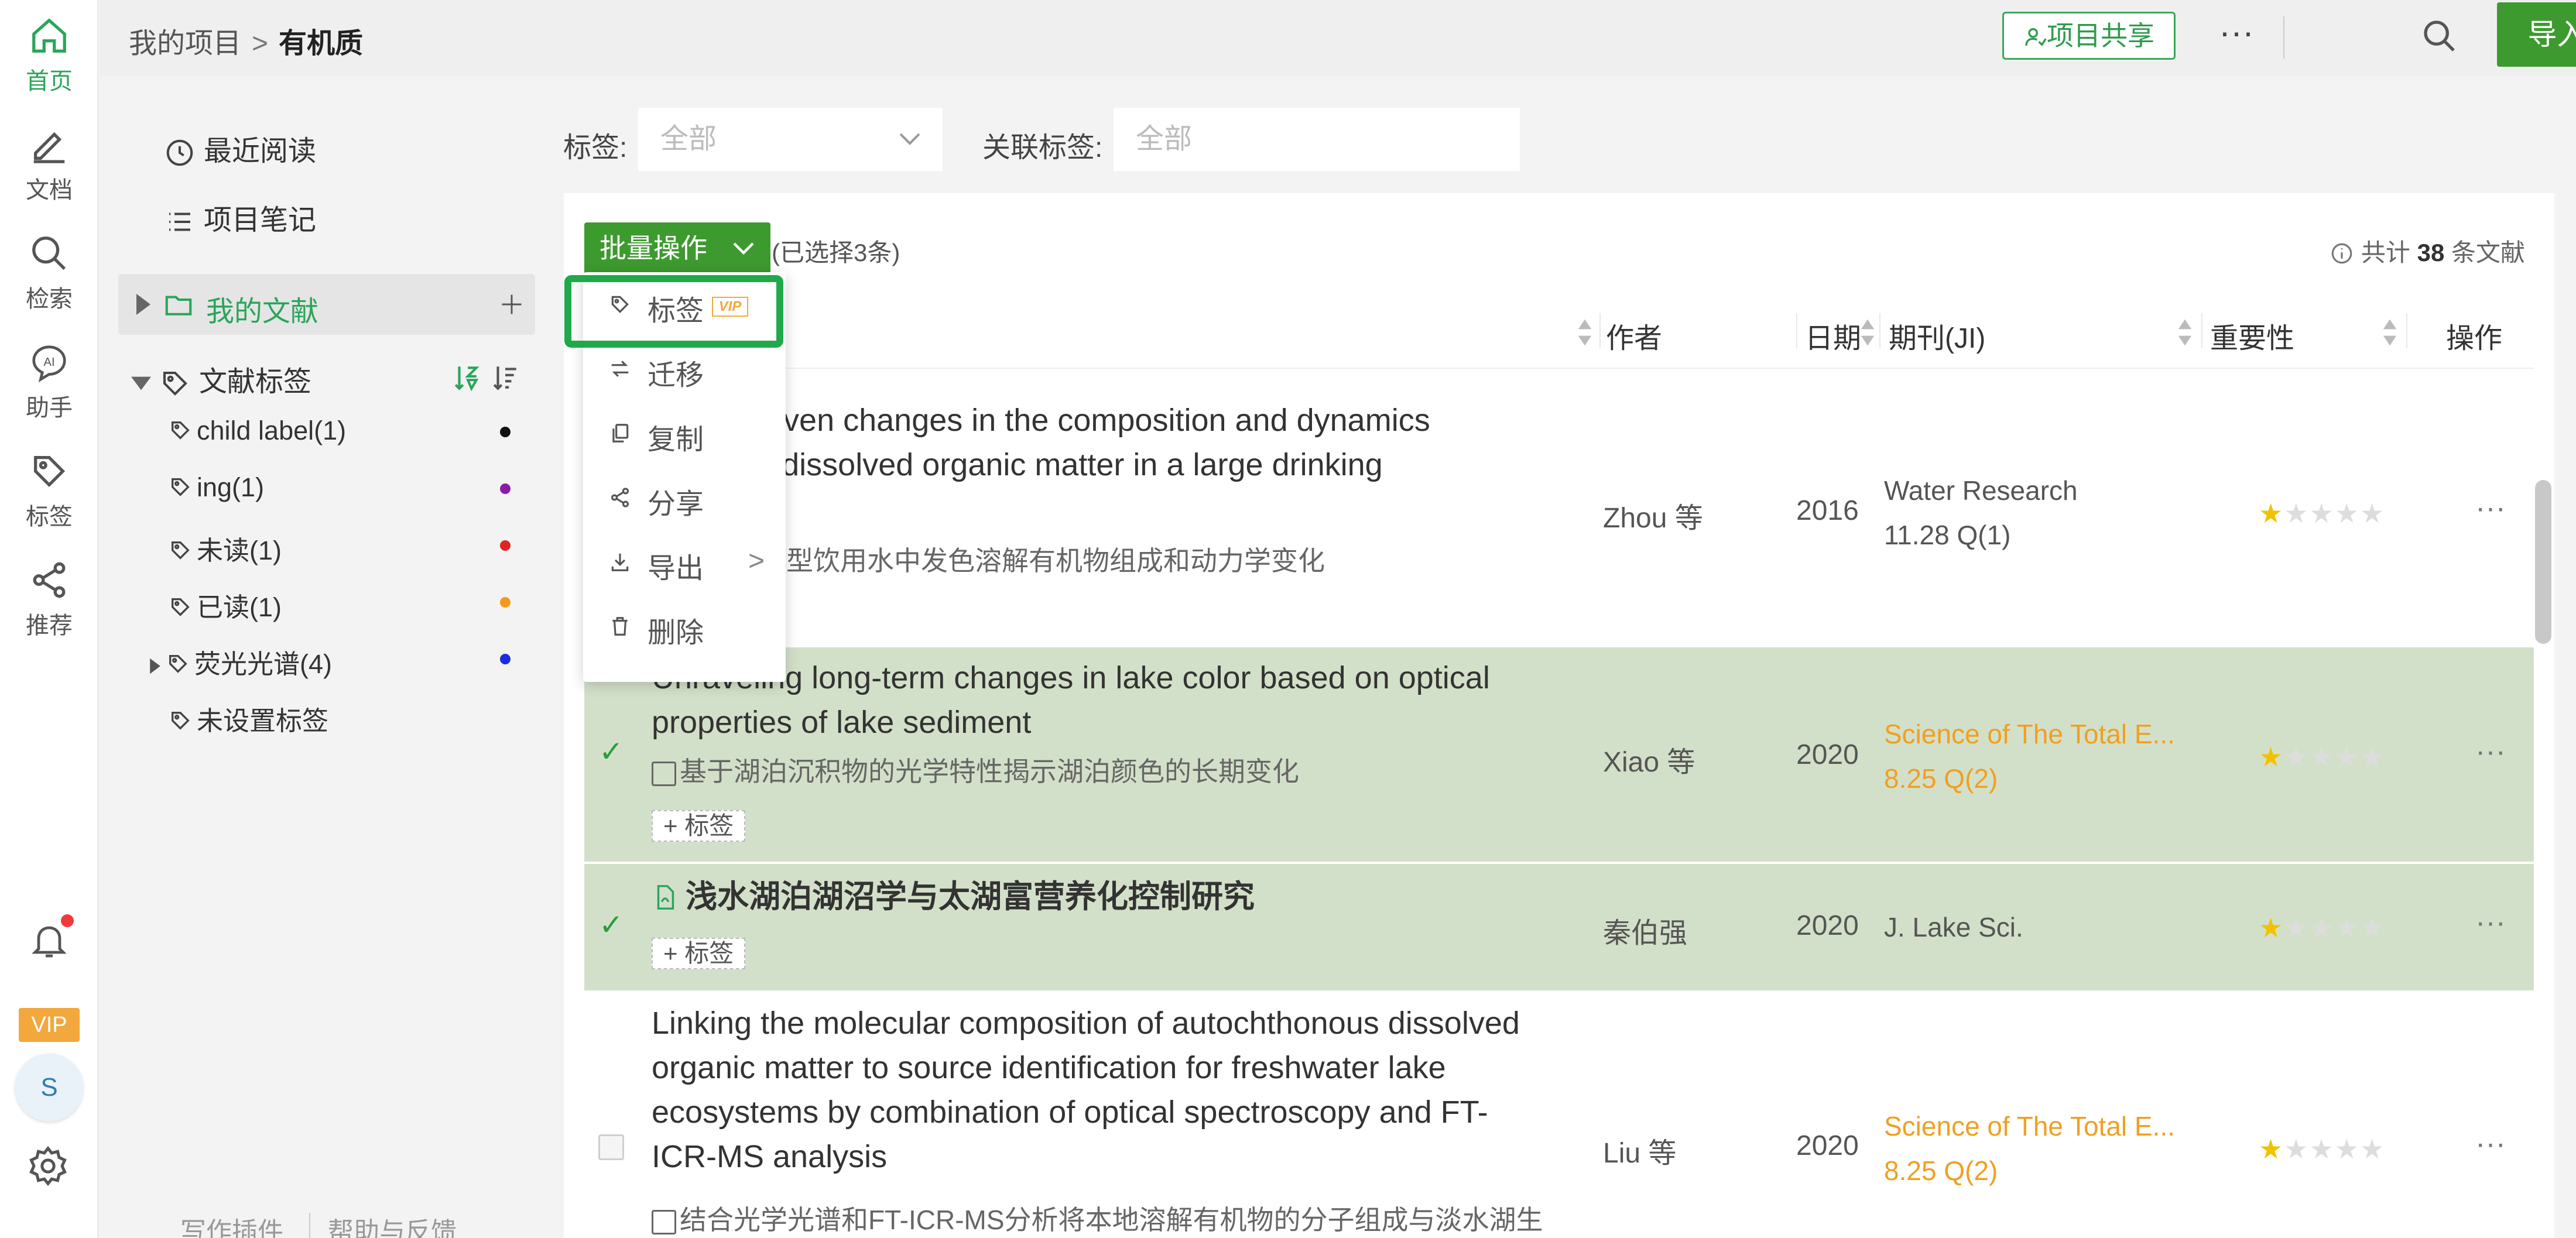  What do you see at coordinates (240, 148) in the screenshot?
I see `recent-reading-item: 最近阅读` at bounding box center [240, 148].